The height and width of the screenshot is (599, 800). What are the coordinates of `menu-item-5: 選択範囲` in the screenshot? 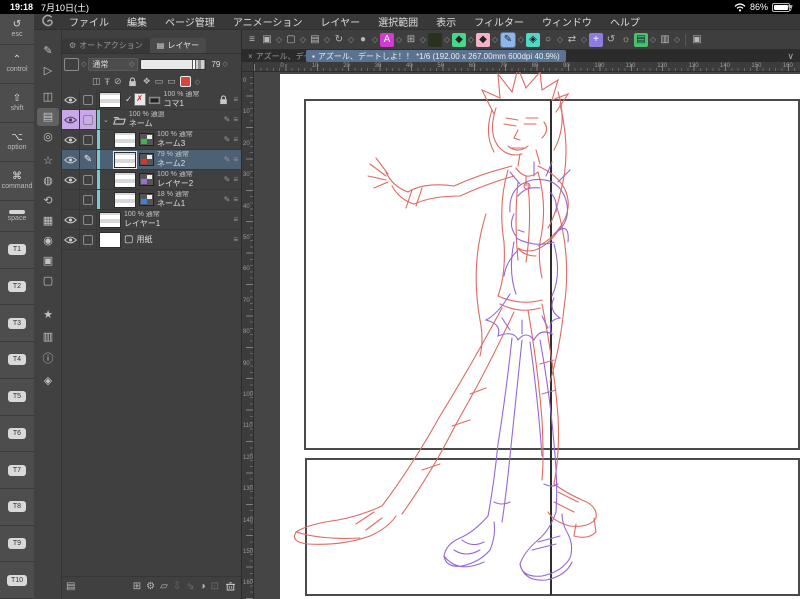 It's located at (398, 21).